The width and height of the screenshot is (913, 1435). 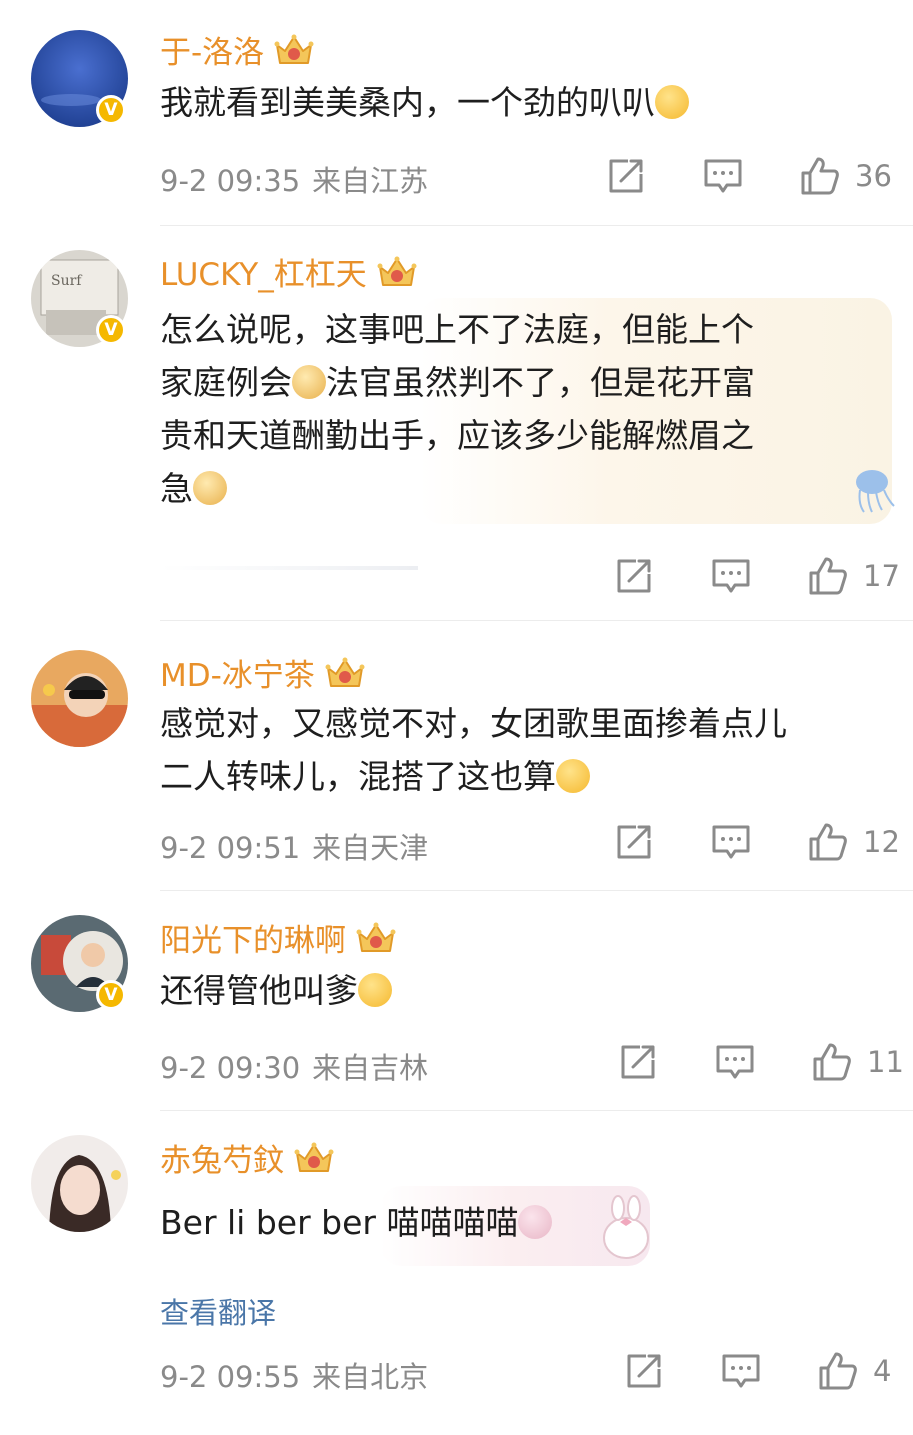 I want to click on username-text: MD-冰宁茶, so click(x=237, y=672).